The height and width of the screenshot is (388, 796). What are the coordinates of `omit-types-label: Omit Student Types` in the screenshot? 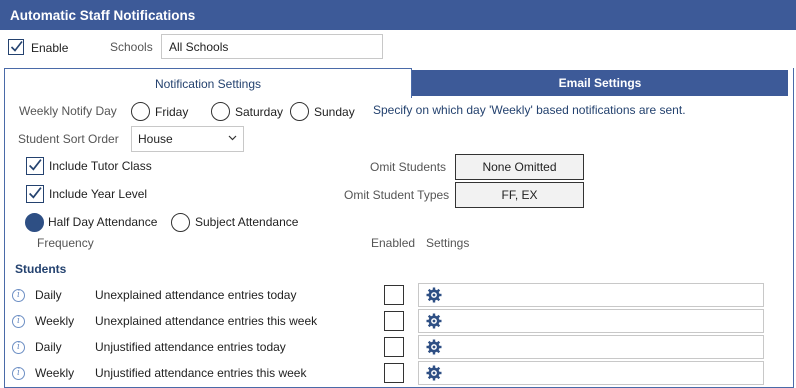 It's located at (397, 195).